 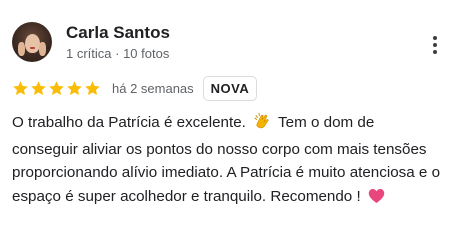 I want to click on avatar, so click(x=32, y=42).